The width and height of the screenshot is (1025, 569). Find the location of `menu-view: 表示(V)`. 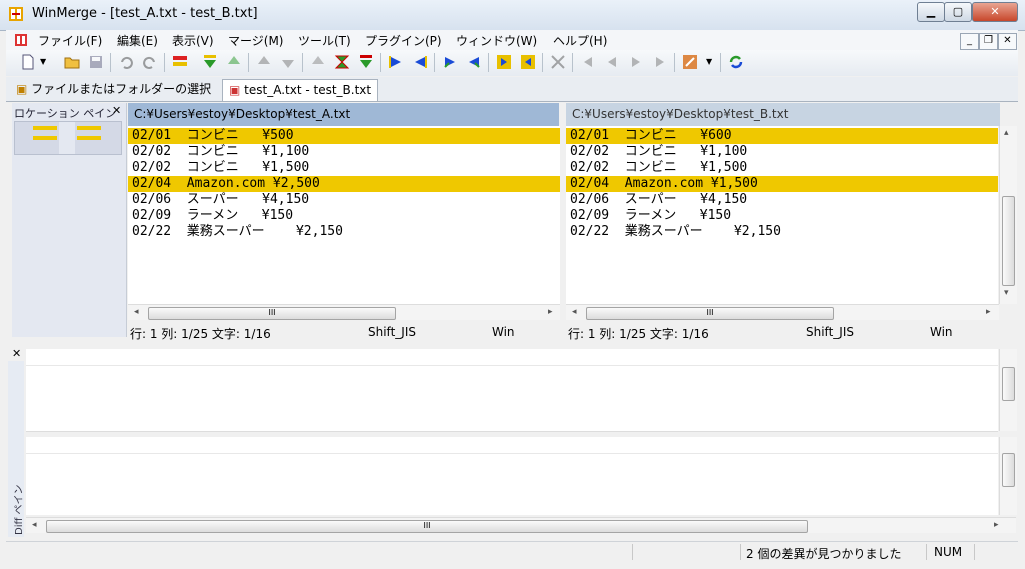

menu-view: 表示(V) is located at coordinates (193, 40).